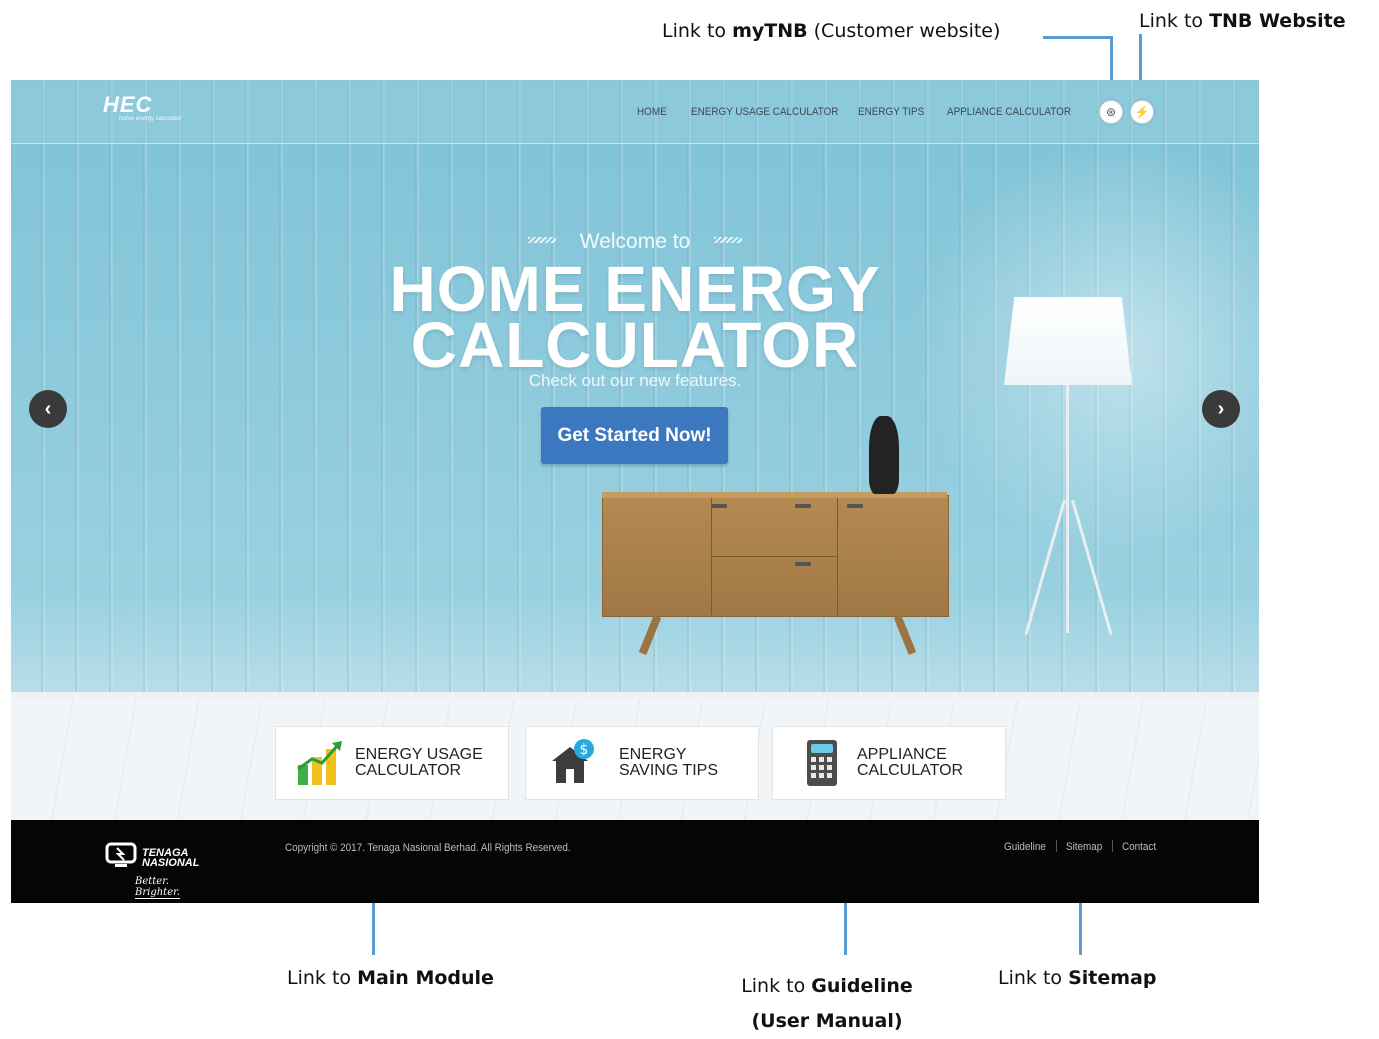 This screenshot has width=1379, height=1039. What do you see at coordinates (1009, 112) in the screenshot?
I see `nav-appliance-calculator: APPLIANCE CALCULATOR` at bounding box center [1009, 112].